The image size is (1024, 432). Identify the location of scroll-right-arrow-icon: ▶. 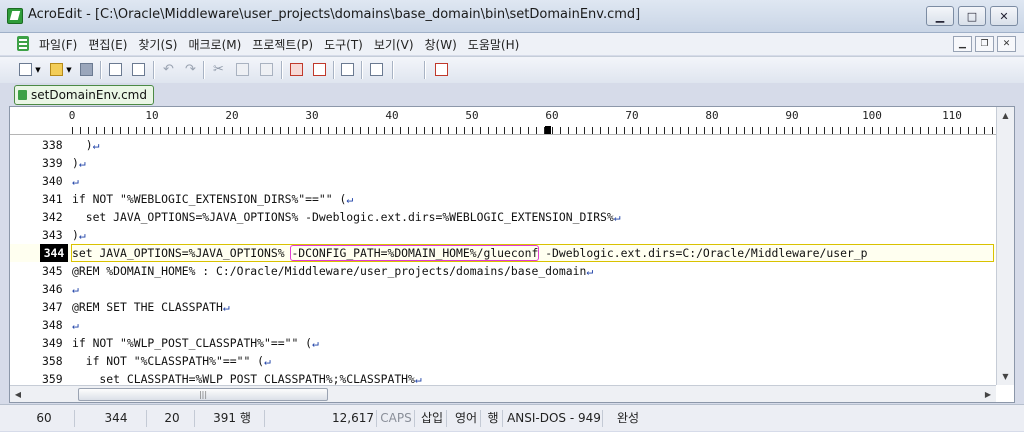
(988, 394).